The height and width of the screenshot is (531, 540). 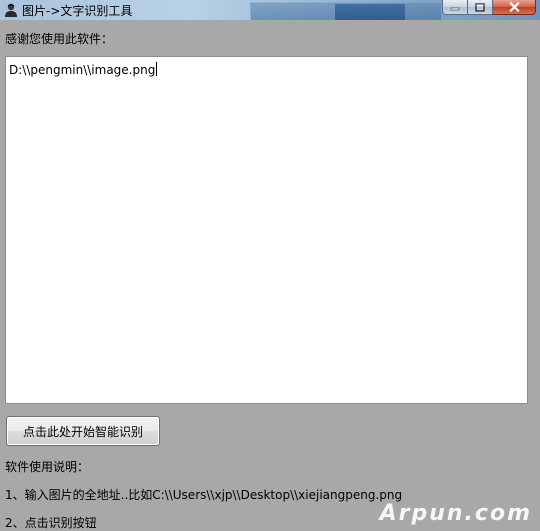 I want to click on instruction-step-2: 2、点击识别按钮, so click(x=51, y=523).